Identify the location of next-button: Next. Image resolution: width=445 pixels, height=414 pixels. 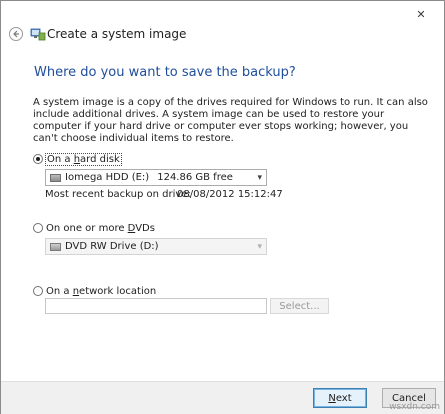
(340, 398).